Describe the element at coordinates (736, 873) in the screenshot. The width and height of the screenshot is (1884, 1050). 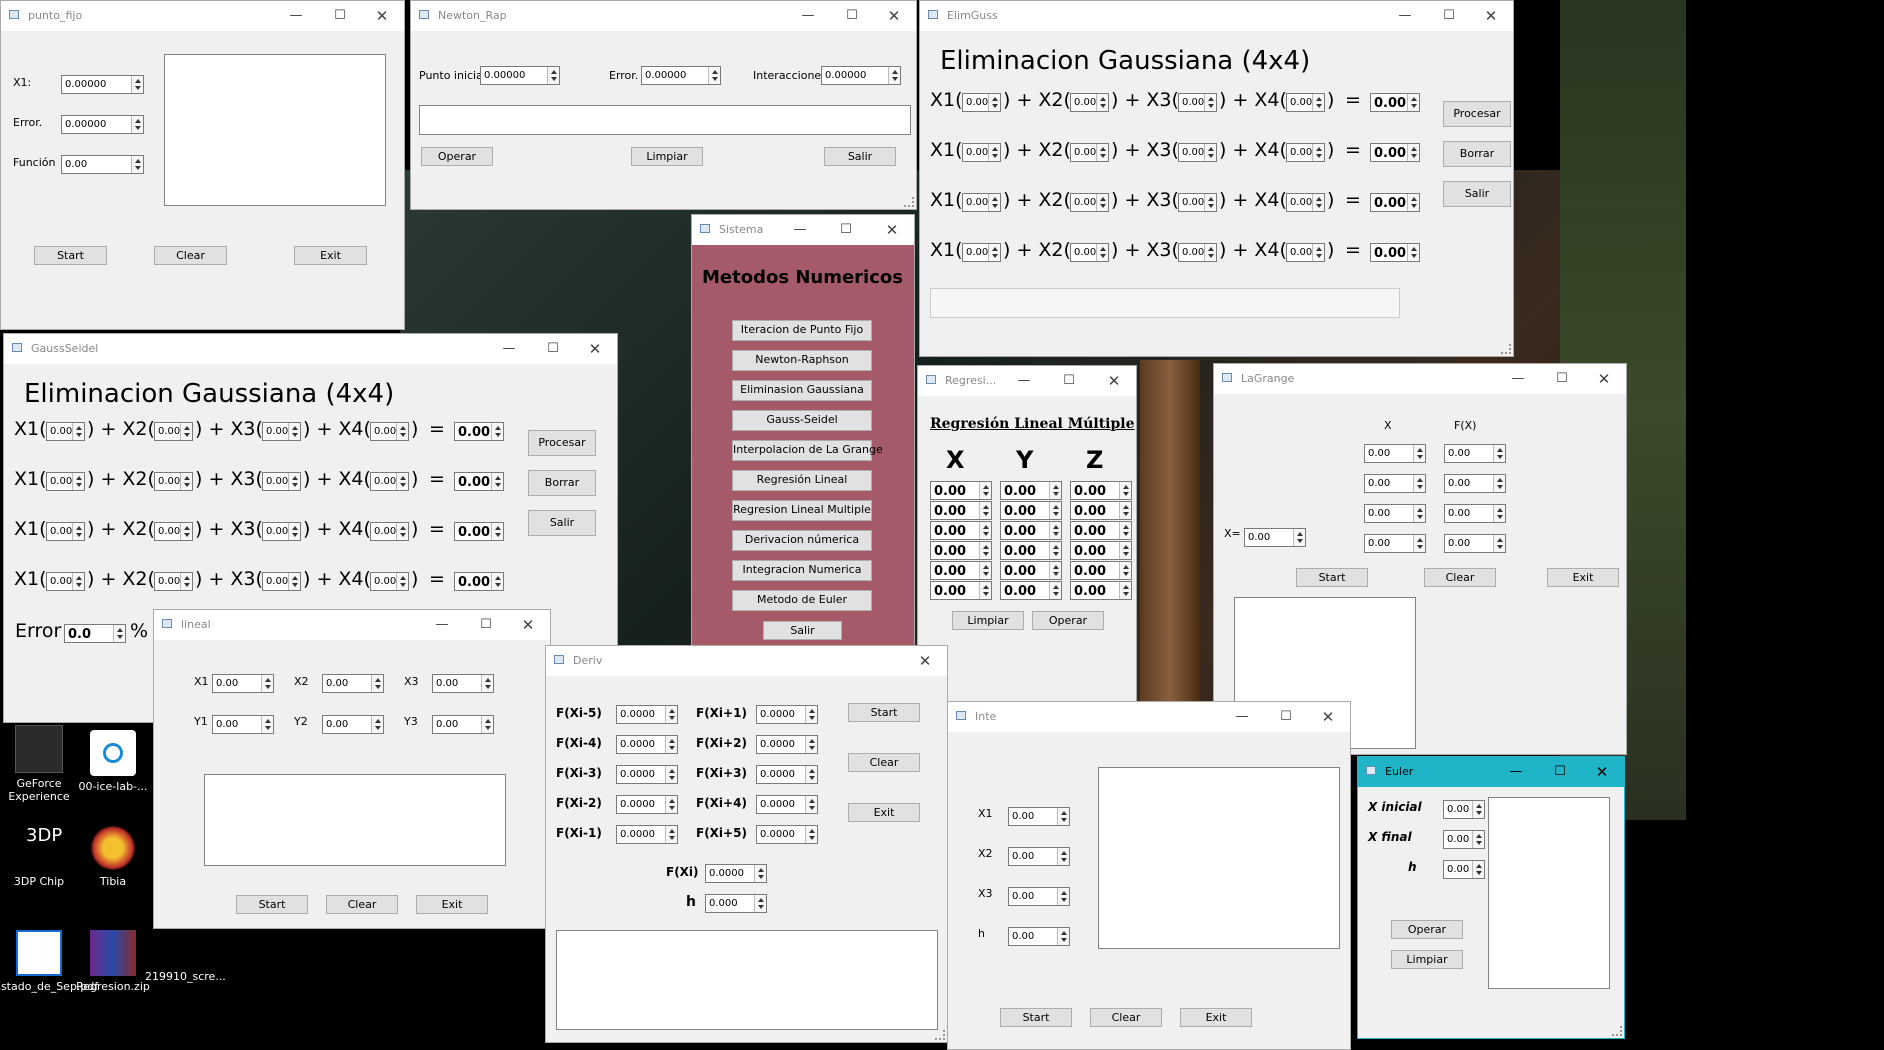
I see `fxi-spinbox: 0.0000` at that location.